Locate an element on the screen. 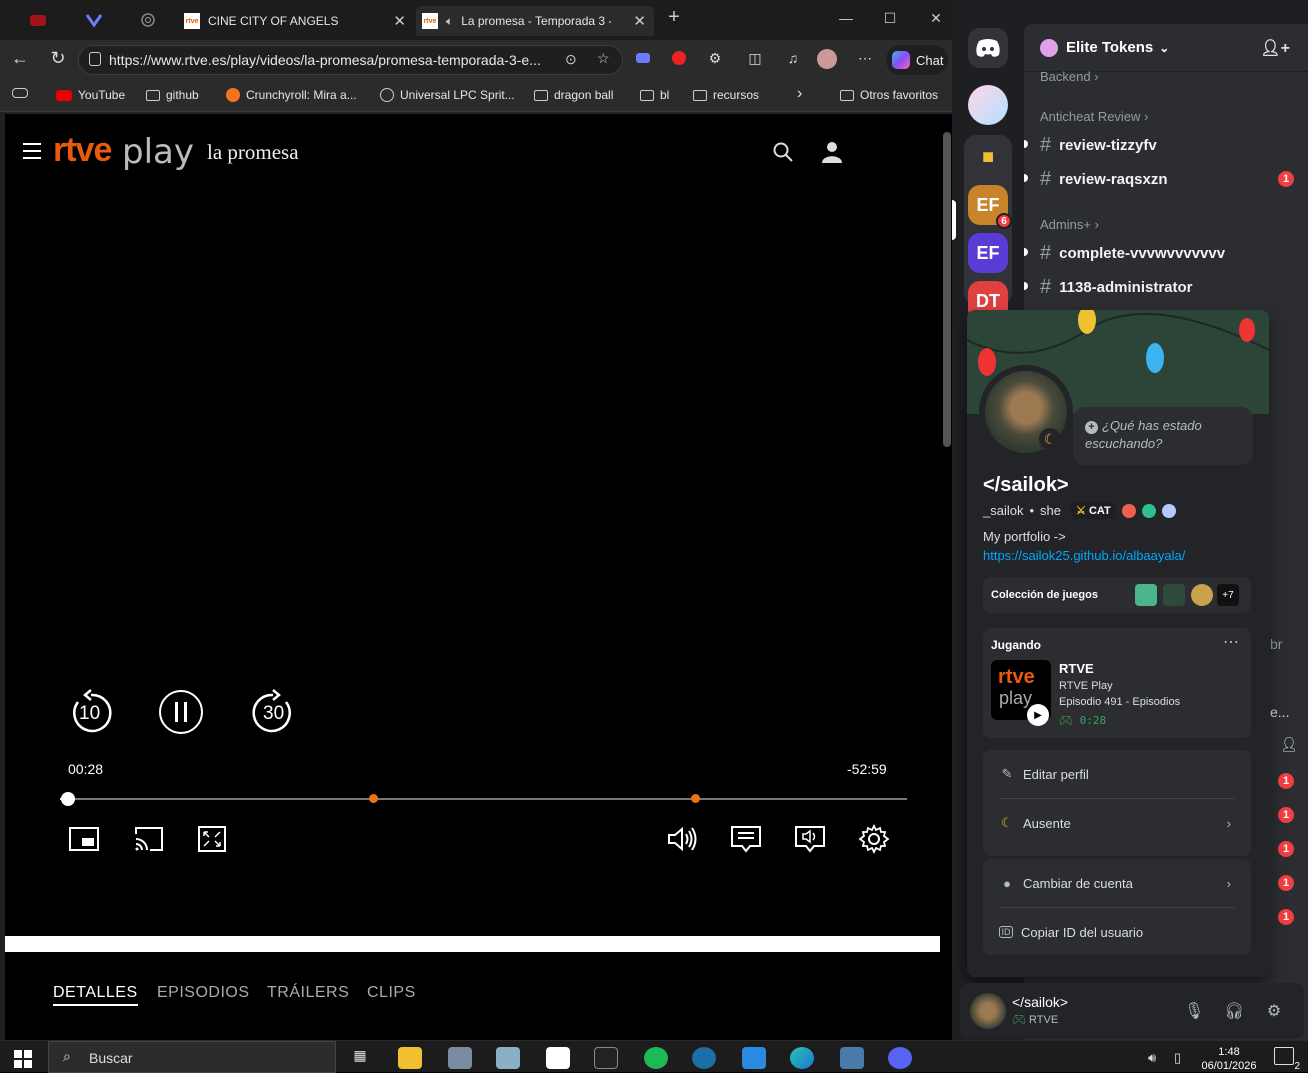 This screenshot has height=1073, width=1308. more-games-count: +7 is located at coordinates (1228, 595).